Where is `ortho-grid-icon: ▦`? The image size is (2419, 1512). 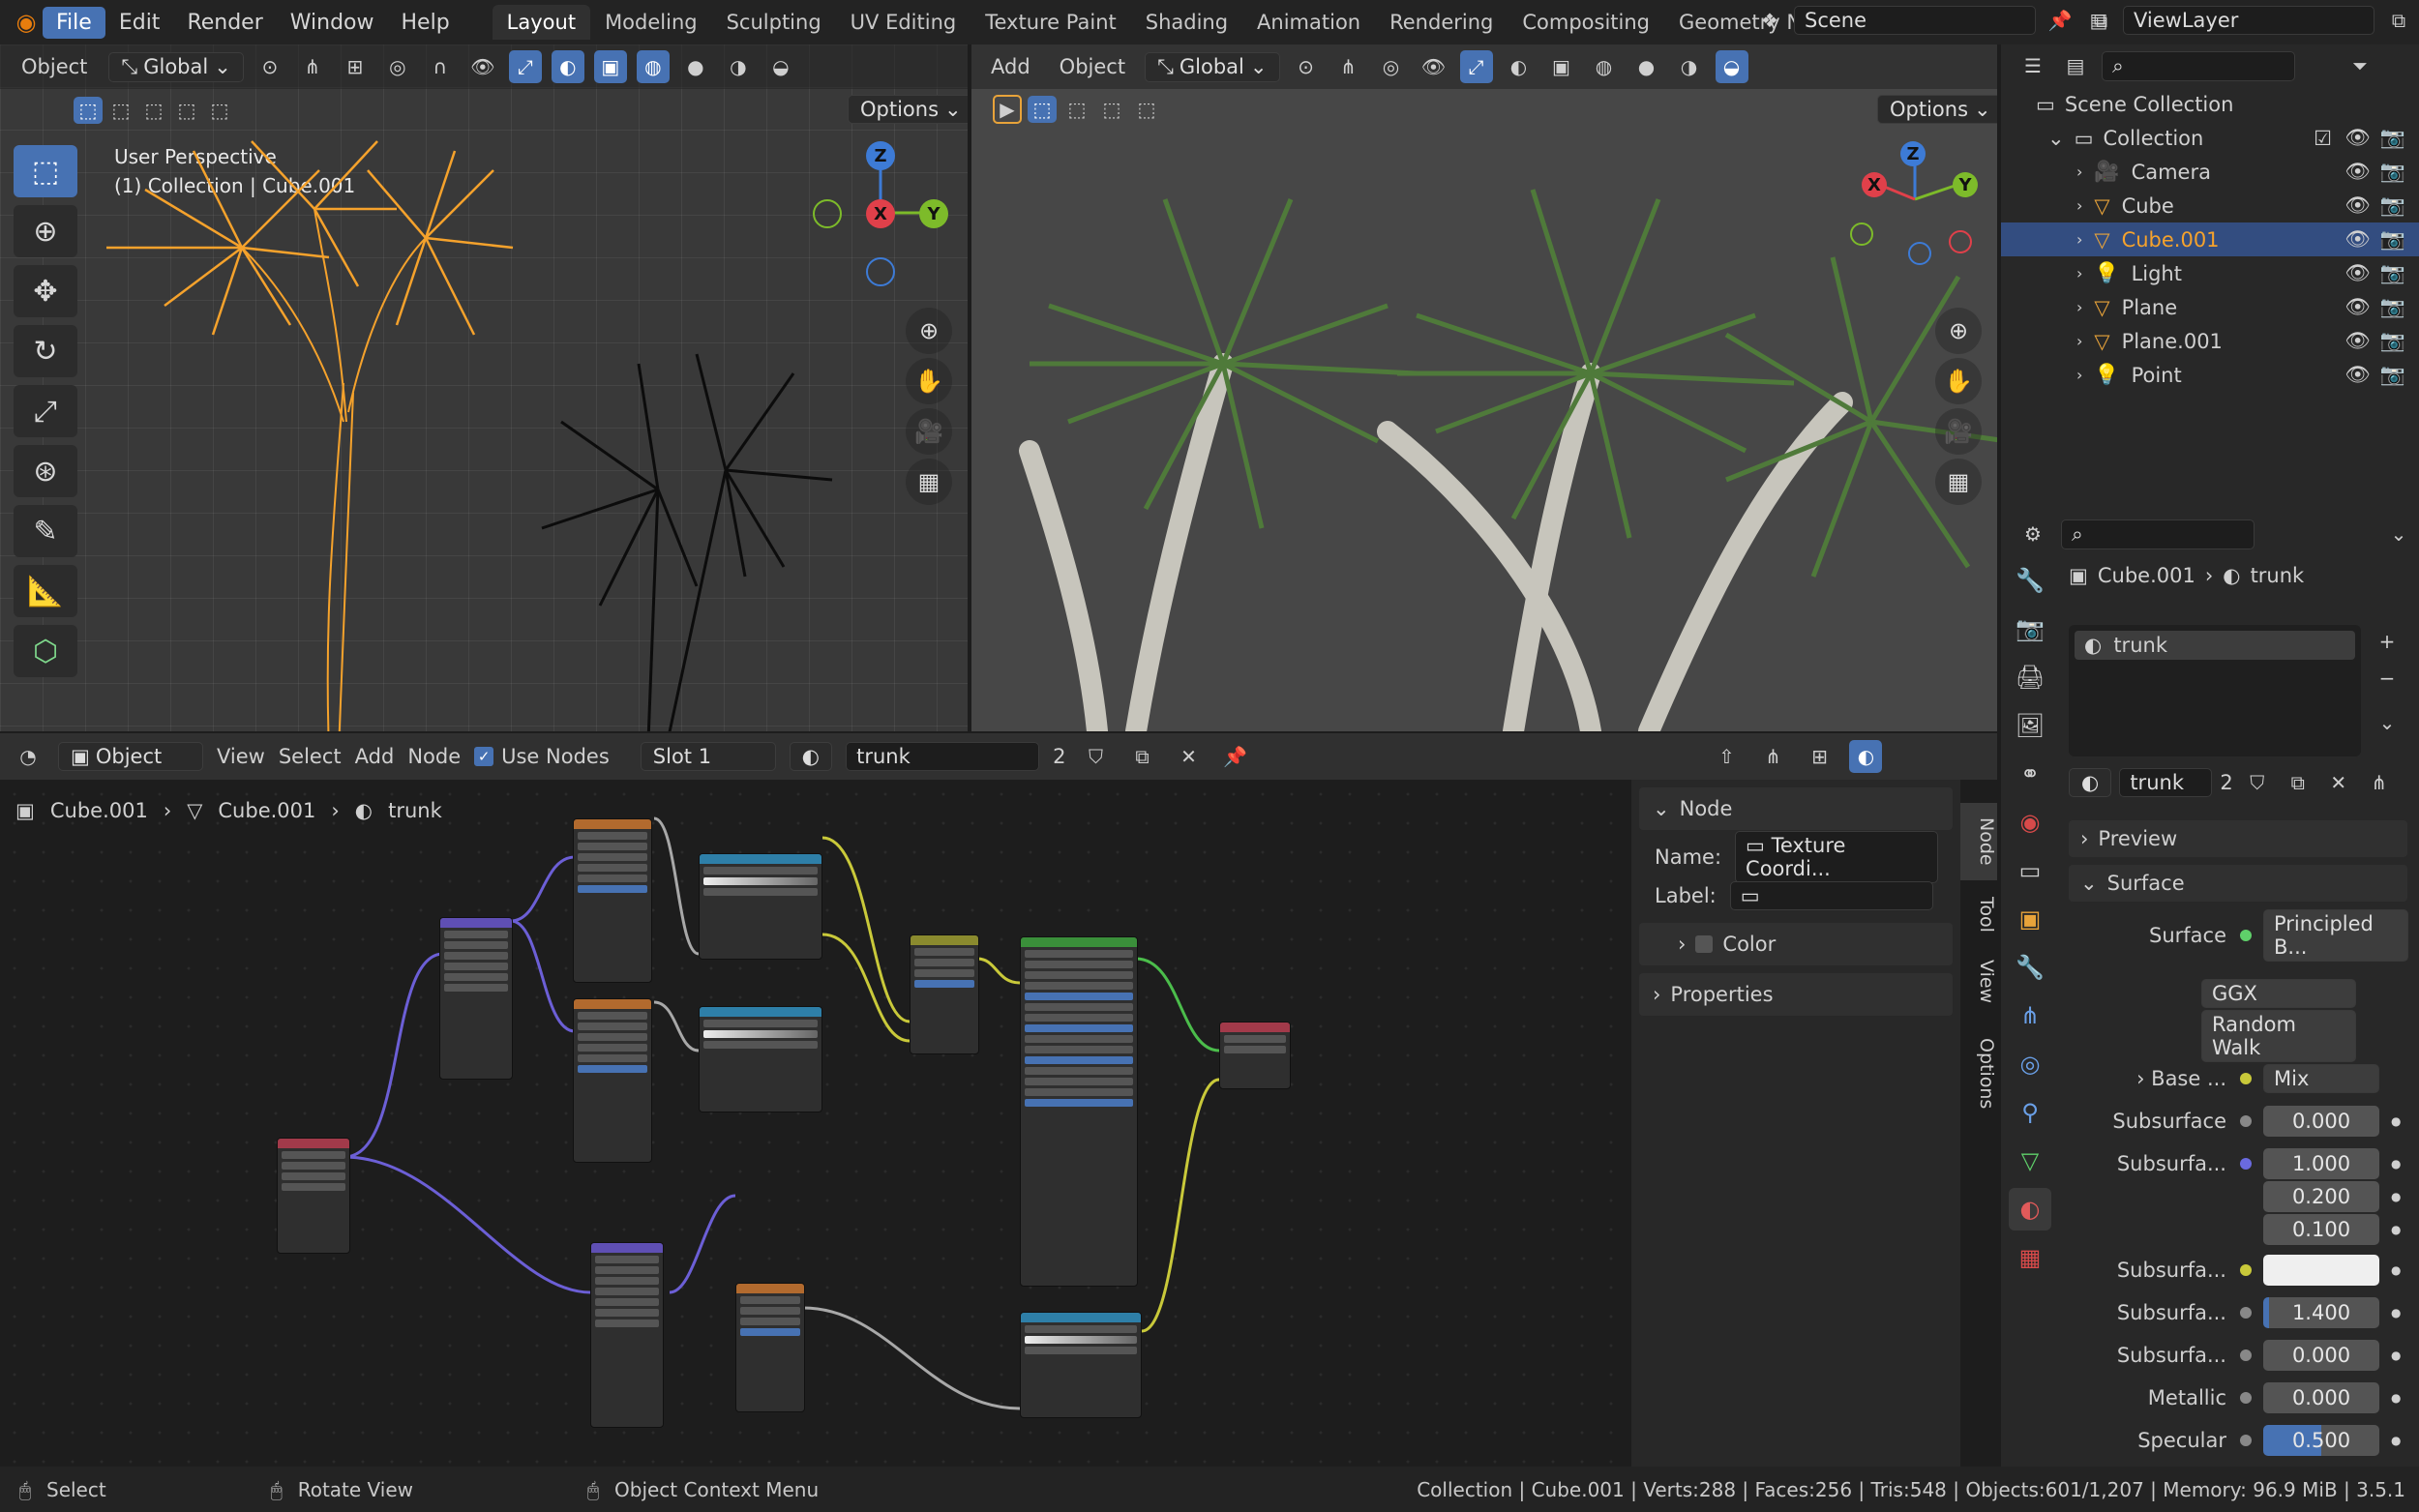
ortho-grid-icon: ▦ is located at coordinates (929, 482).